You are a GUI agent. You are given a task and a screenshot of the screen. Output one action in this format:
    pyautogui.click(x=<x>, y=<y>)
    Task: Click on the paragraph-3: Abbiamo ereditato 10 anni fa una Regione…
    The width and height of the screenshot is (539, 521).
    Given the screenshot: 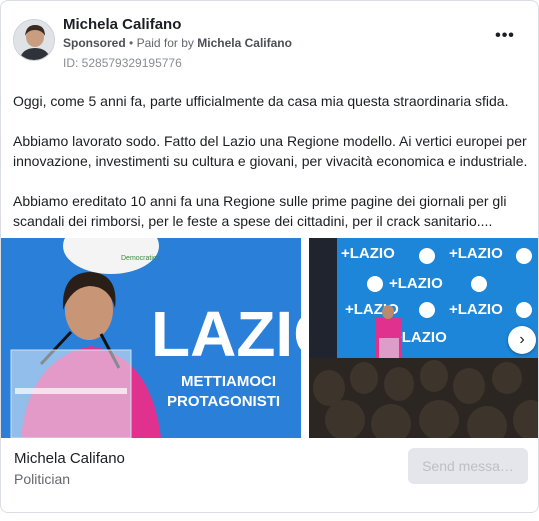 What is the action you would take?
    pyautogui.click(x=260, y=211)
    